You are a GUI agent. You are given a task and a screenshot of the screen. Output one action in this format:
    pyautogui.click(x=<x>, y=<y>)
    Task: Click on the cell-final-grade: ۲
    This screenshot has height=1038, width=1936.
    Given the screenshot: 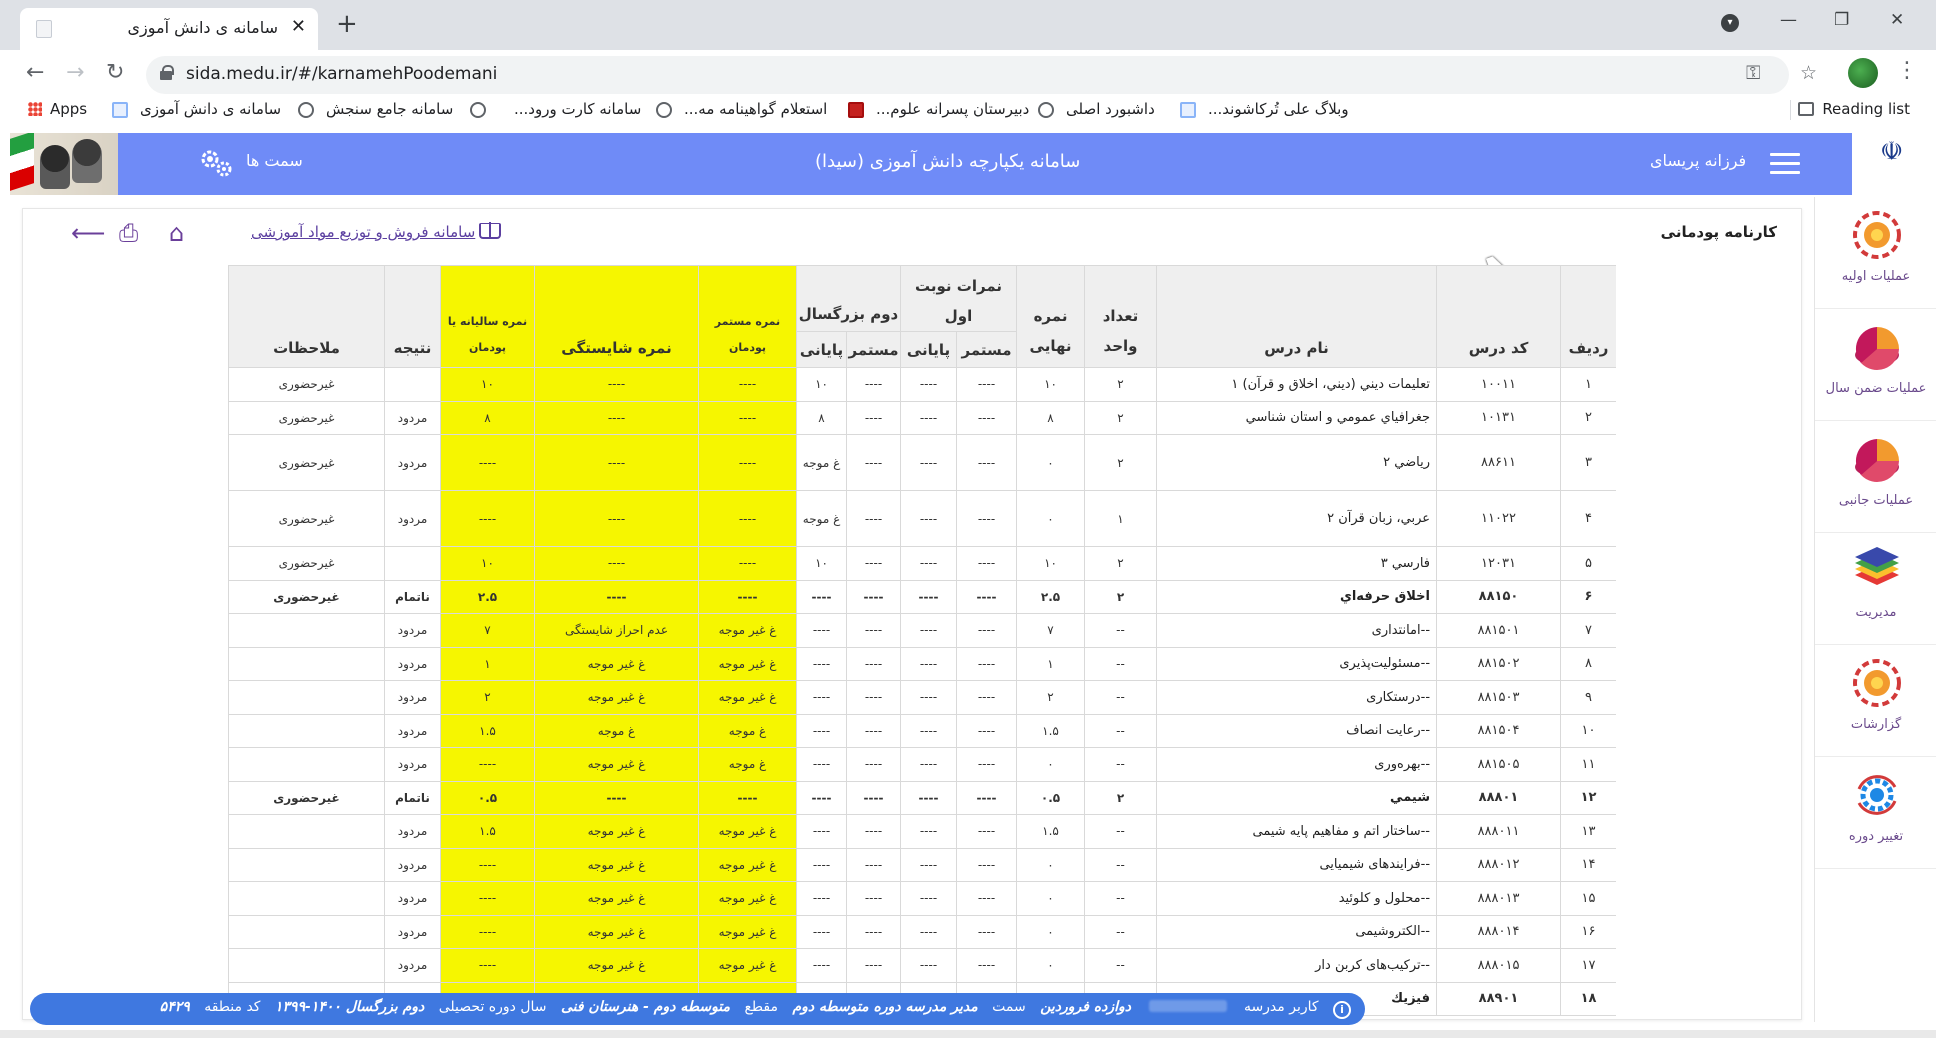 What is the action you would take?
    pyautogui.click(x=1051, y=697)
    